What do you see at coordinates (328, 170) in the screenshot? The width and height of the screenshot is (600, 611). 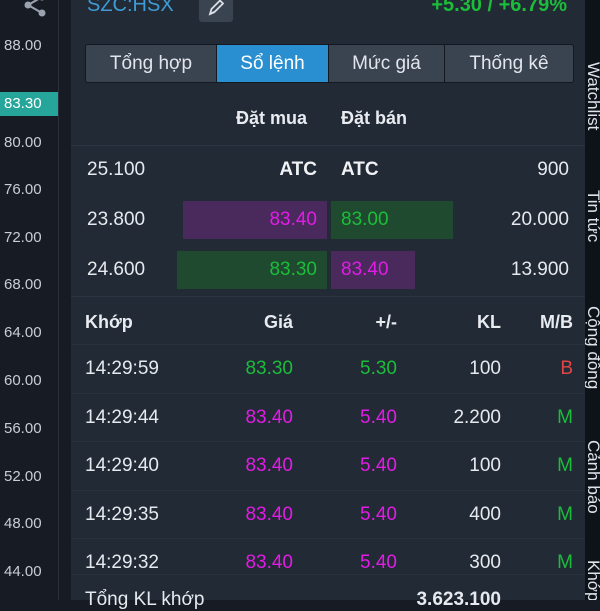 I see `orderbook-row: 25.100 ATC ATC 900` at bounding box center [328, 170].